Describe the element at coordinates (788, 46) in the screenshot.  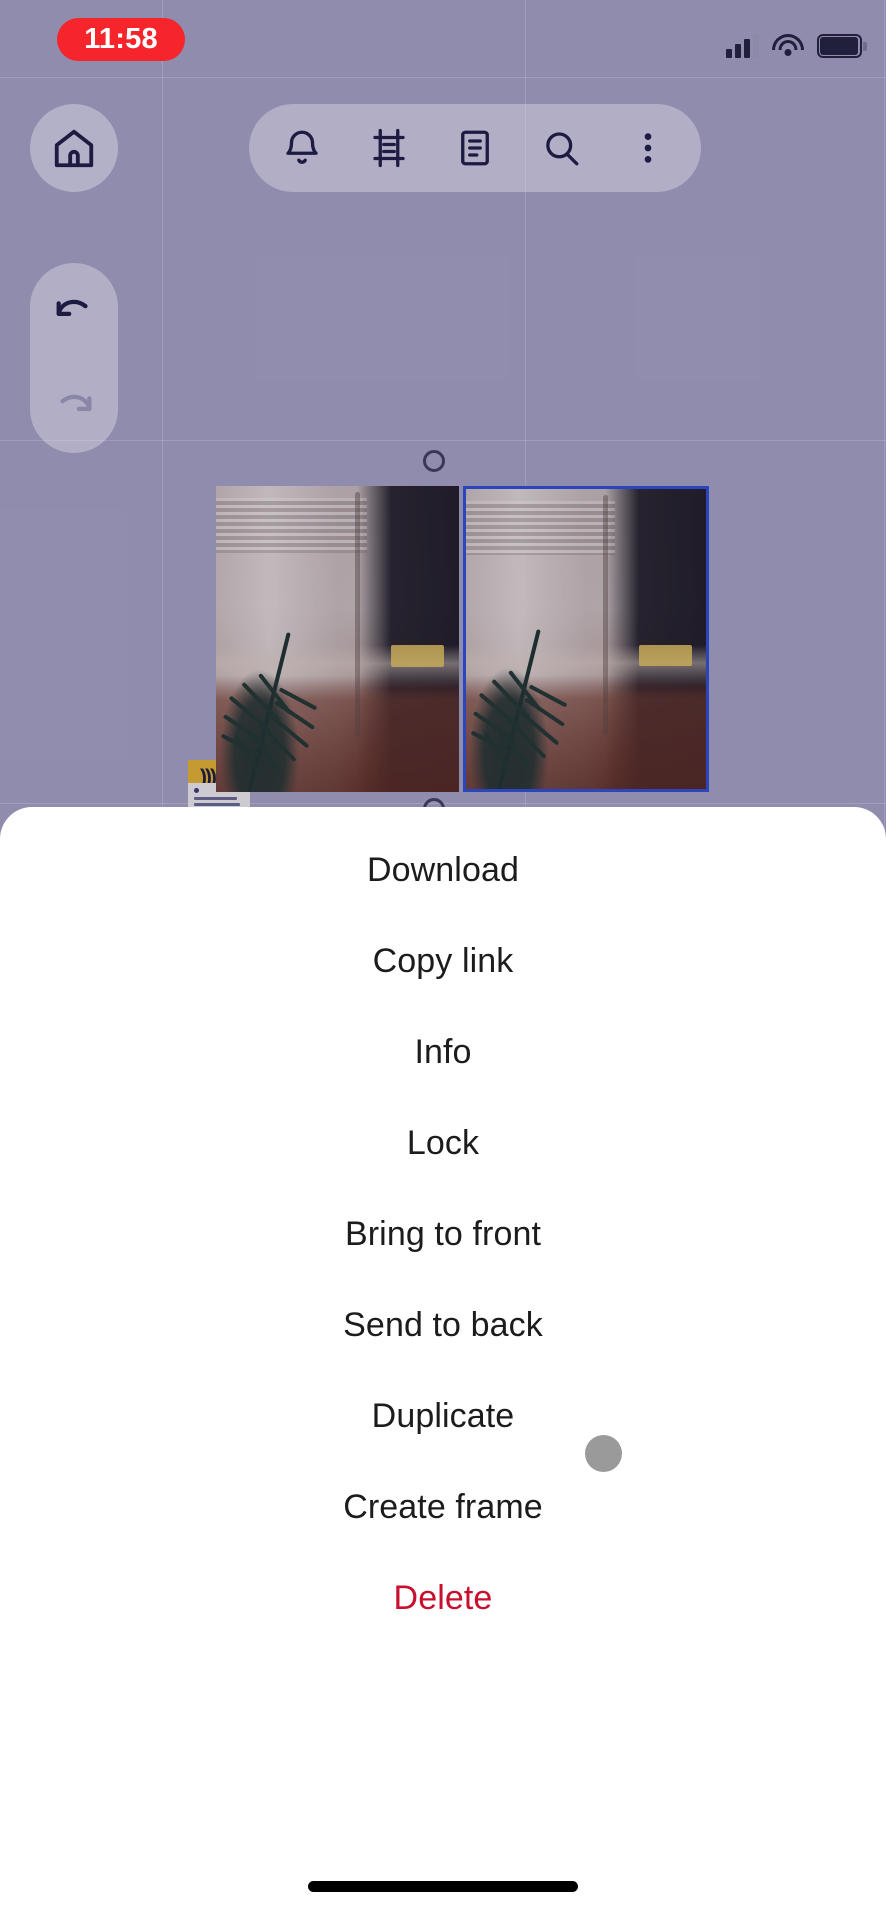
I see `wifi-icon` at that location.